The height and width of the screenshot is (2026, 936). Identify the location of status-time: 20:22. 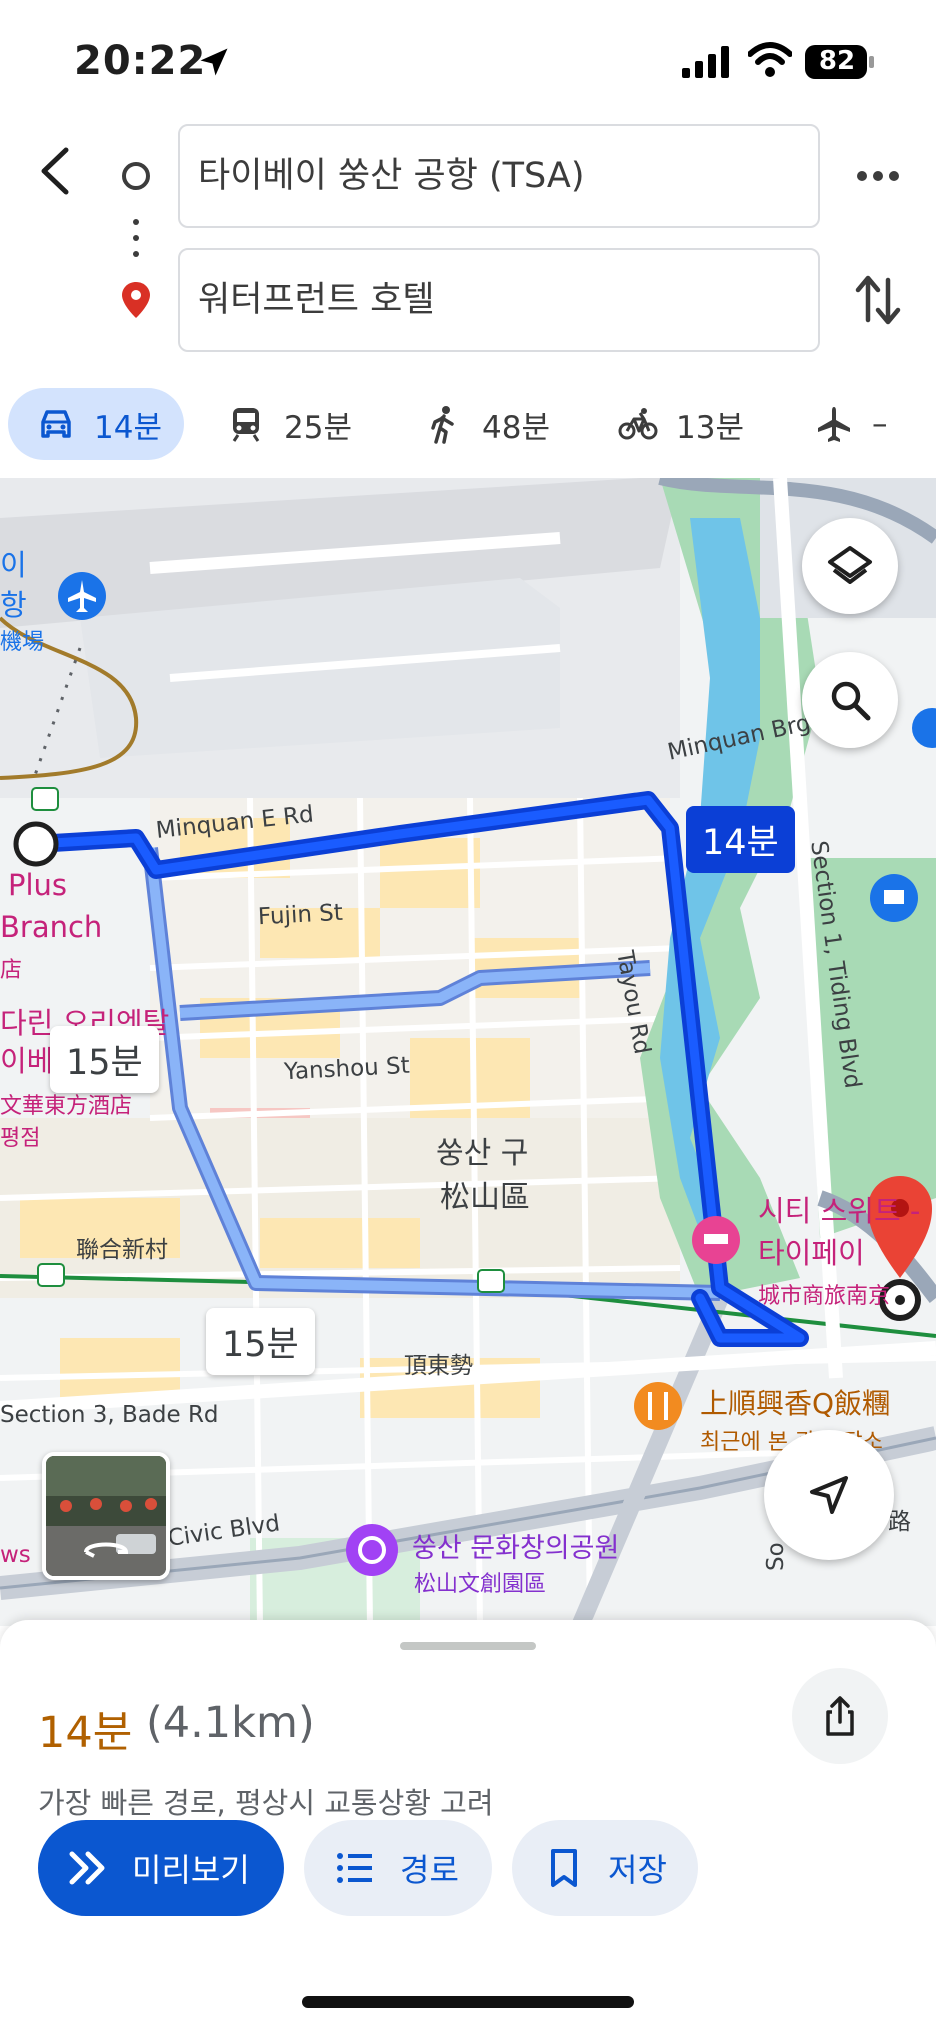
(140, 61).